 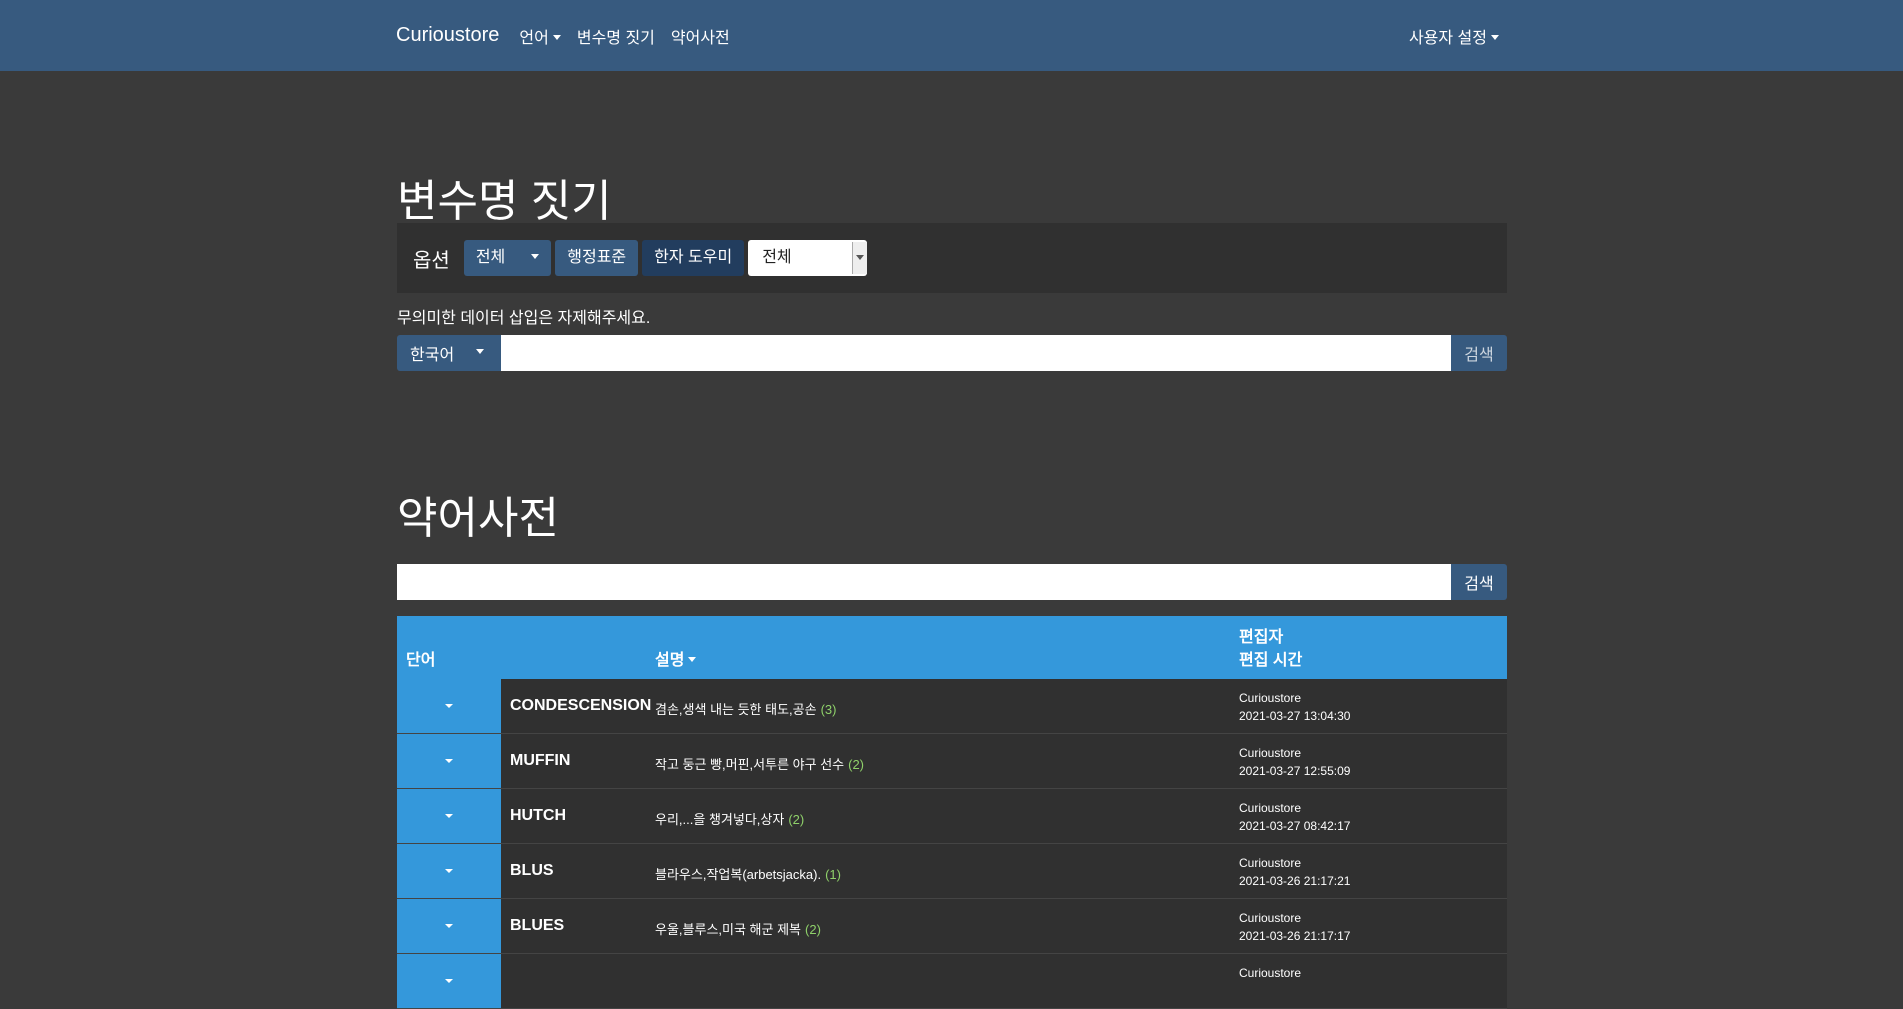 What do you see at coordinates (447, 35) in the screenshot?
I see `brand-link: Curioustore` at bounding box center [447, 35].